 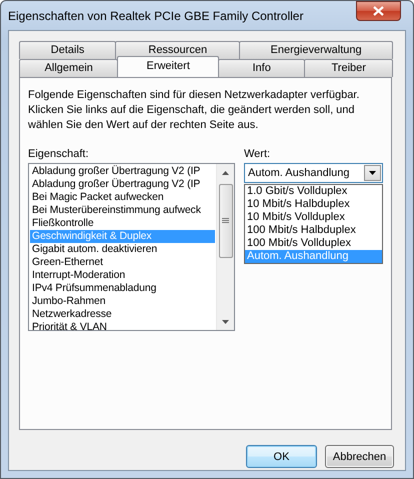 I want to click on list-item: Green-Ethernet, so click(x=122, y=262).